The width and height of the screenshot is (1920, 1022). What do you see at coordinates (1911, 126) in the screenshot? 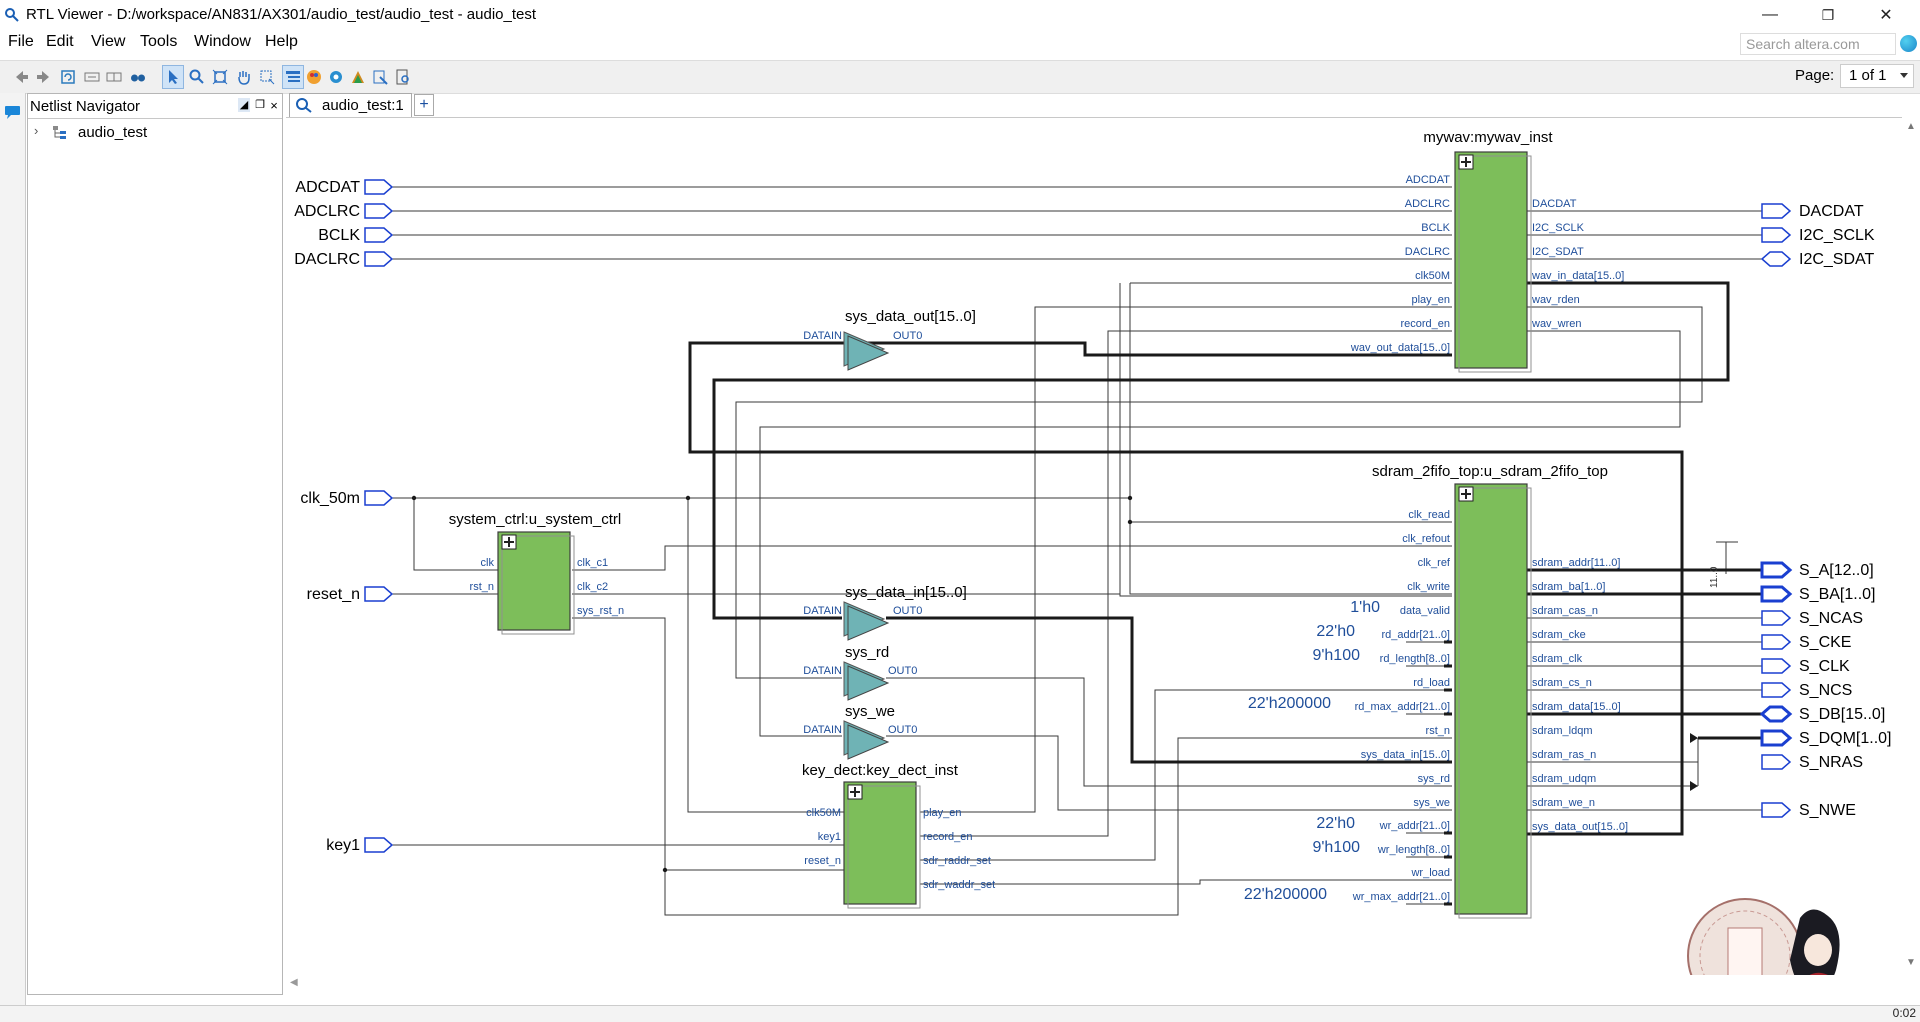
I see `scroll-up-icon: ▲` at bounding box center [1911, 126].